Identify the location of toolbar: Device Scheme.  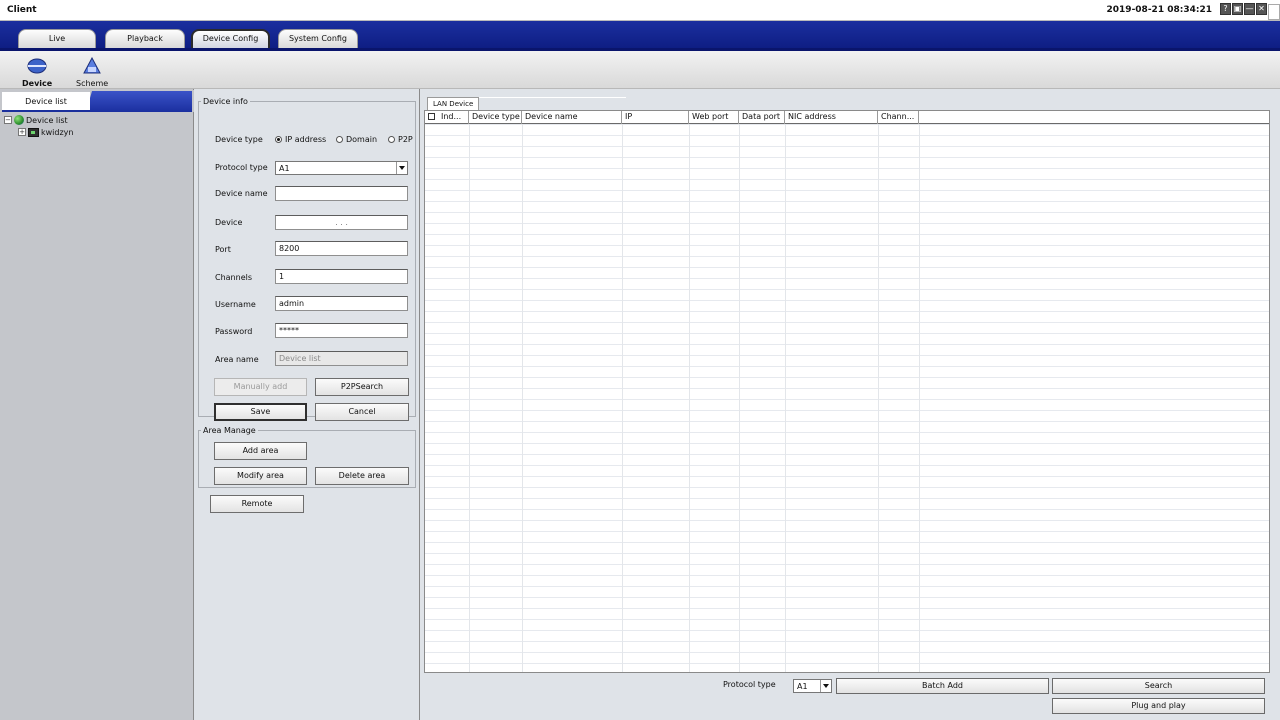
(640, 70).